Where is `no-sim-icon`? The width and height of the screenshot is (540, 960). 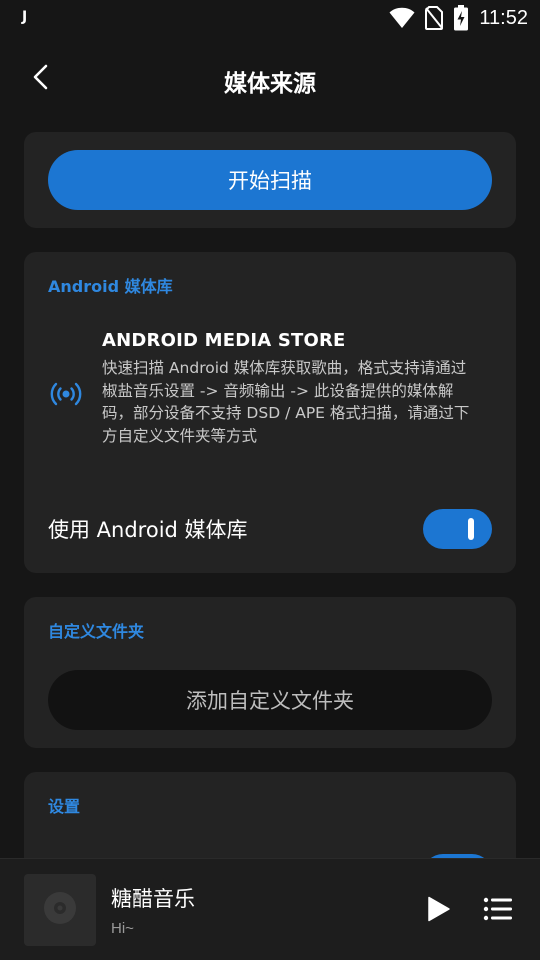
no-sim-icon is located at coordinates (434, 18).